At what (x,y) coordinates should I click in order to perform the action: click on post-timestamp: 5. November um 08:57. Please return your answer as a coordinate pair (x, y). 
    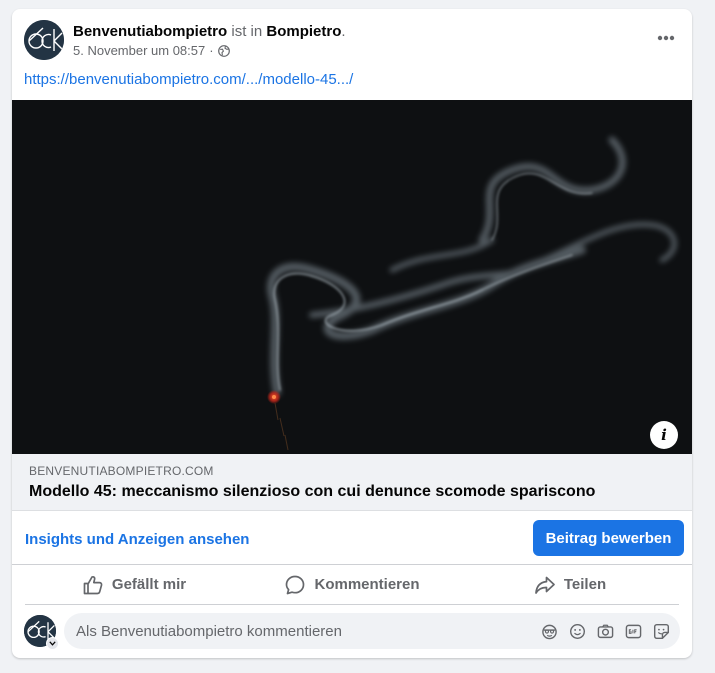
    Looking at the image, I should click on (139, 51).